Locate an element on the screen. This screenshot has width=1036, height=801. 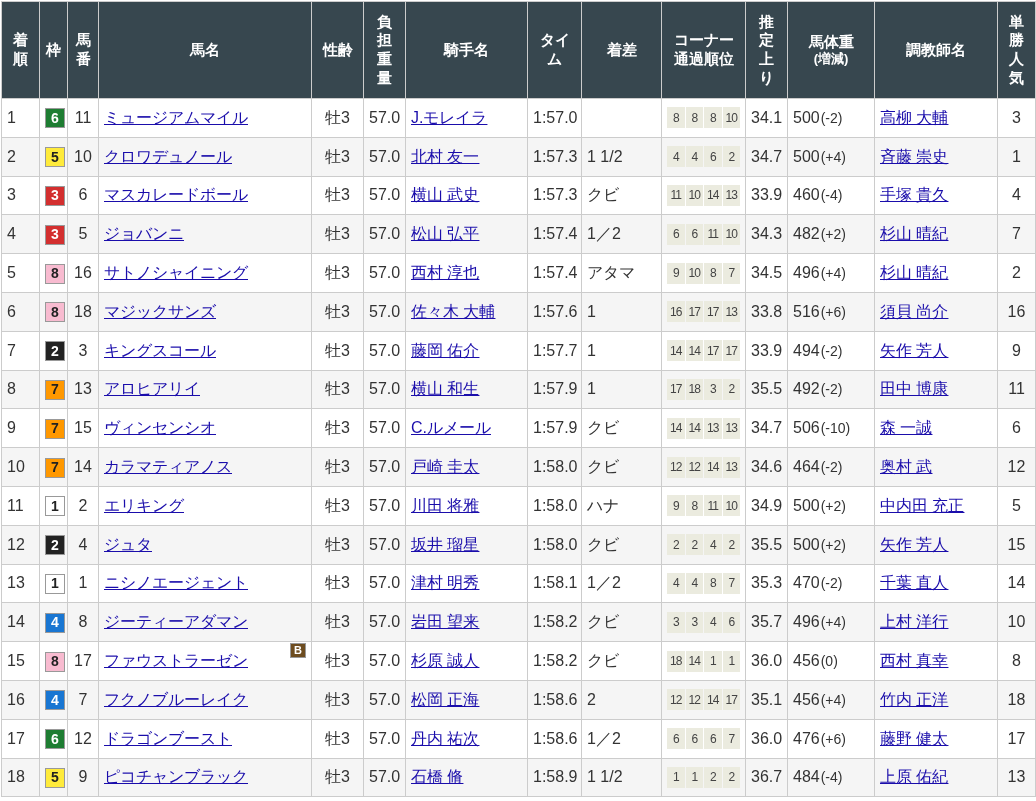
rank-cell: 5 is located at coordinates (20, 273).